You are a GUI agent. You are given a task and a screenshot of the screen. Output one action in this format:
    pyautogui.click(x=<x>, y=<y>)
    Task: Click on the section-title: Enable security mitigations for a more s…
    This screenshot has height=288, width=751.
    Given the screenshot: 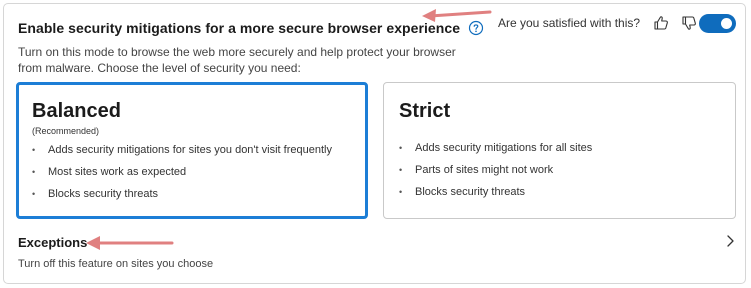 What is the action you would take?
    pyautogui.click(x=239, y=28)
    